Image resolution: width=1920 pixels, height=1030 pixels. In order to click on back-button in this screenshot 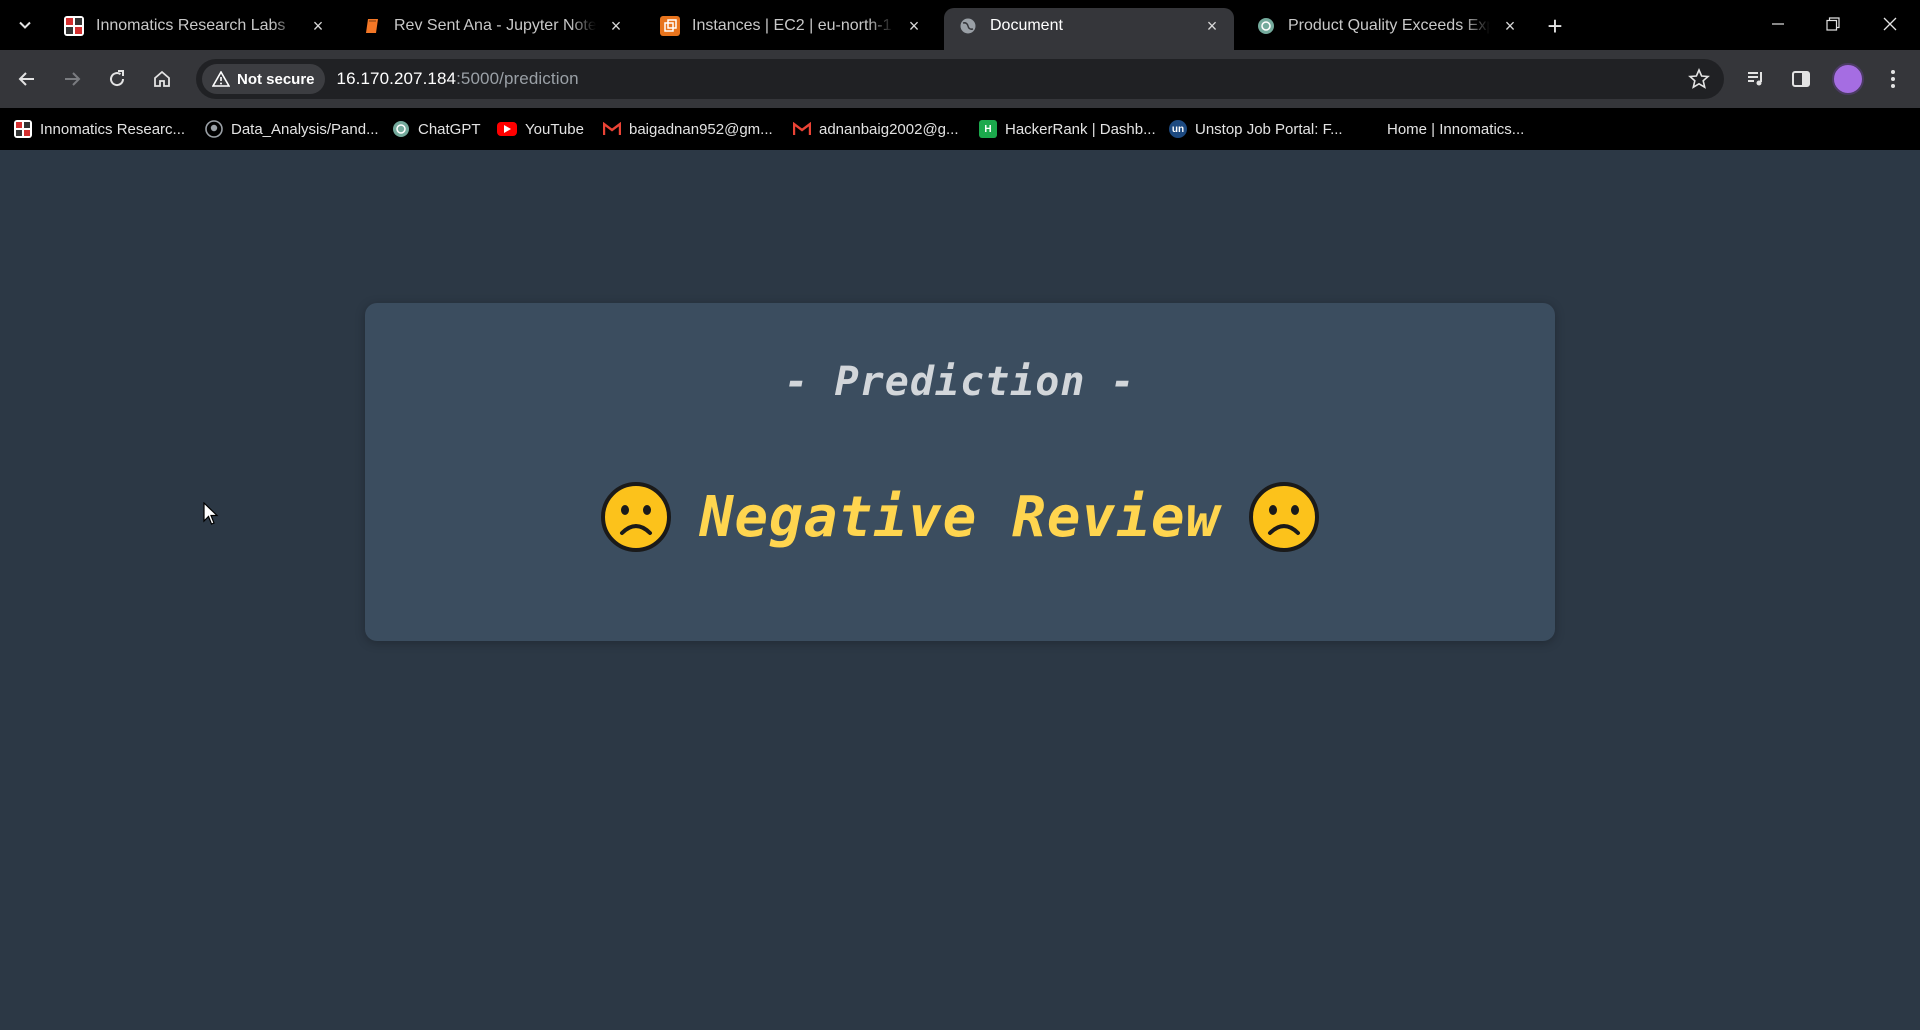, I will do `click(27, 79)`.